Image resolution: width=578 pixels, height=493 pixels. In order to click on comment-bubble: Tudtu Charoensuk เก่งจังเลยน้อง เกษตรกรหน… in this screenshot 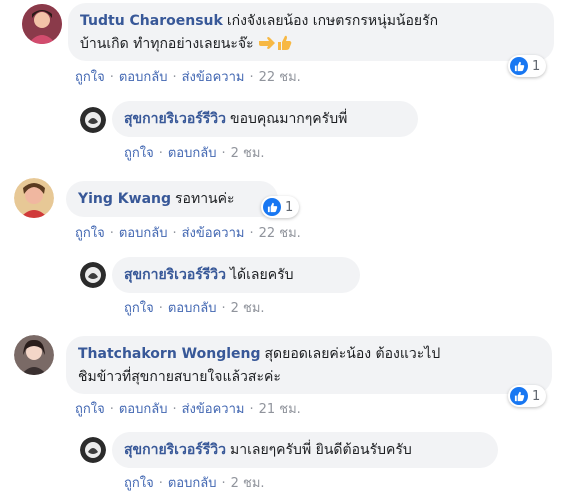, I will do `click(311, 32)`.